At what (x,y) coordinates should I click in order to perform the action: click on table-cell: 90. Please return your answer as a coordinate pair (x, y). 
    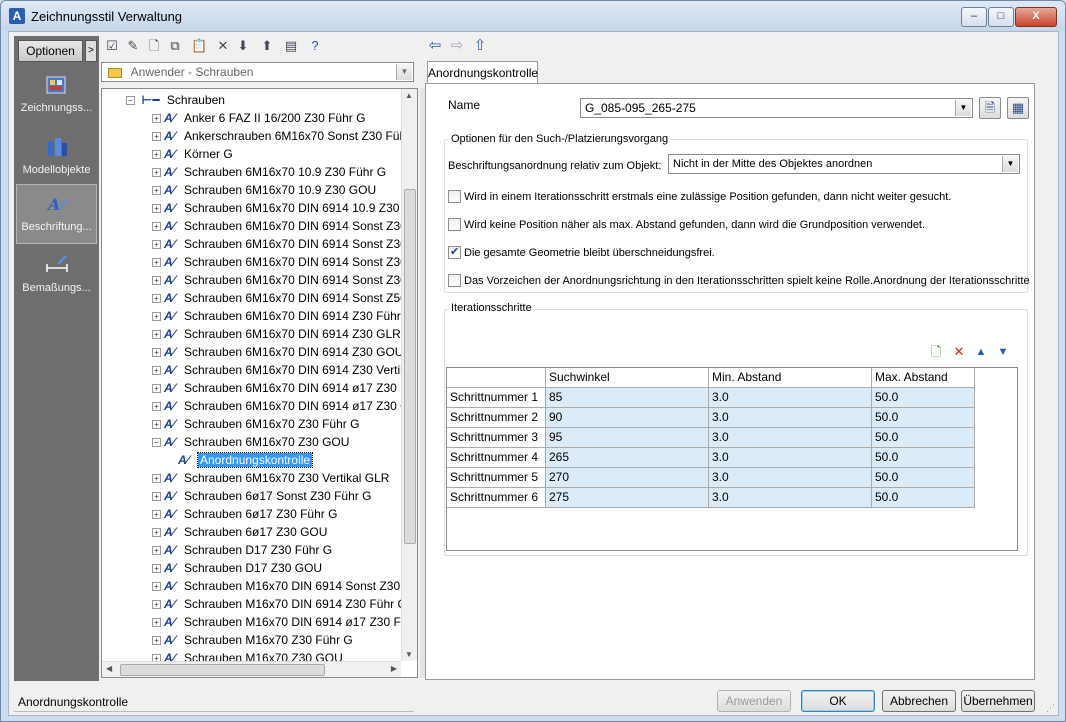
    Looking at the image, I should click on (627, 418).